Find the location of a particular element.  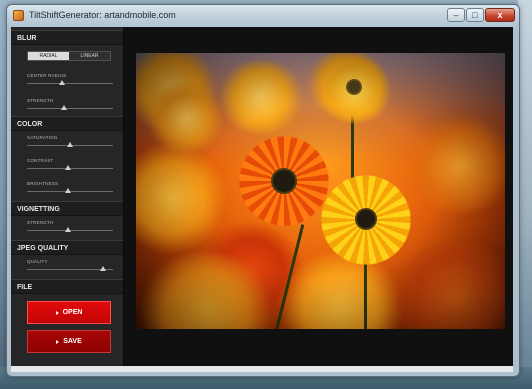

minimize-button: – is located at coordinates (456, 15).